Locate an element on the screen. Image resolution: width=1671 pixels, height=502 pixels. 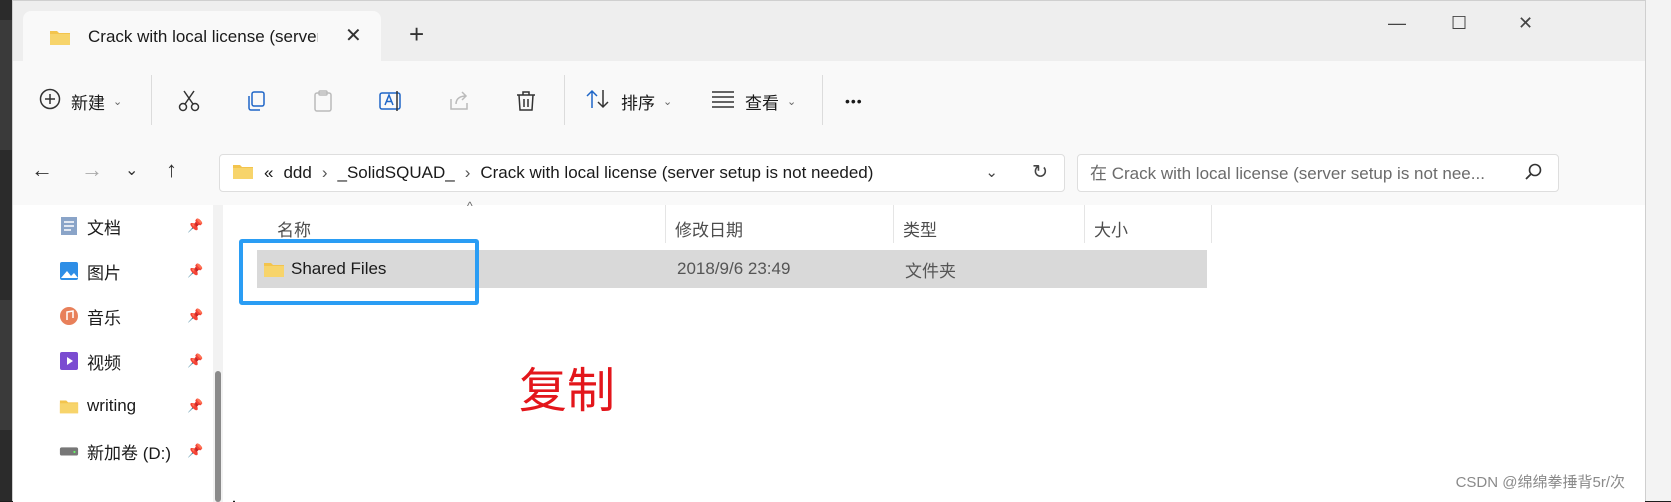
search-input is located at coordinates (1300, 174).